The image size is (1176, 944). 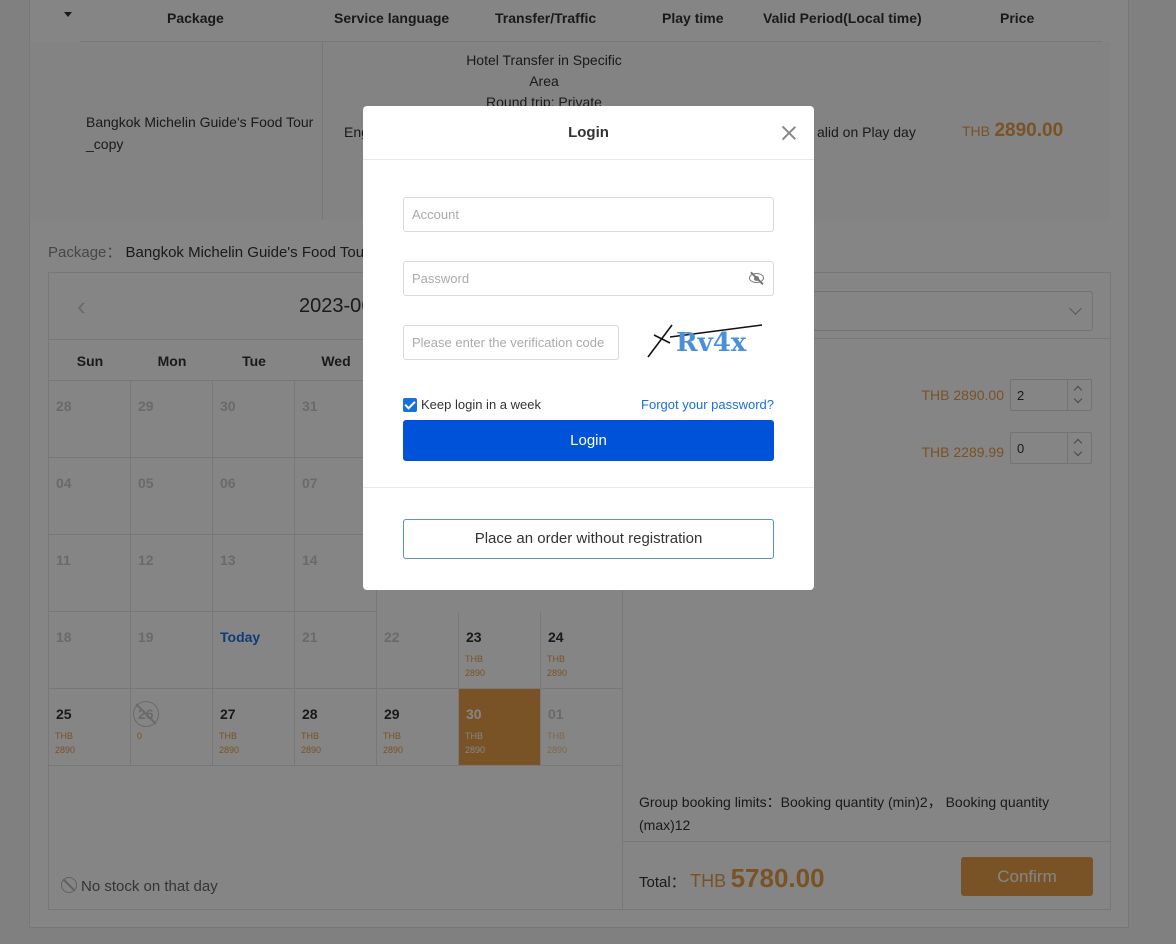 What do you see at coordinates (588, 487) in the screenshot?
I see `divider` at bounding box center [588, 487].